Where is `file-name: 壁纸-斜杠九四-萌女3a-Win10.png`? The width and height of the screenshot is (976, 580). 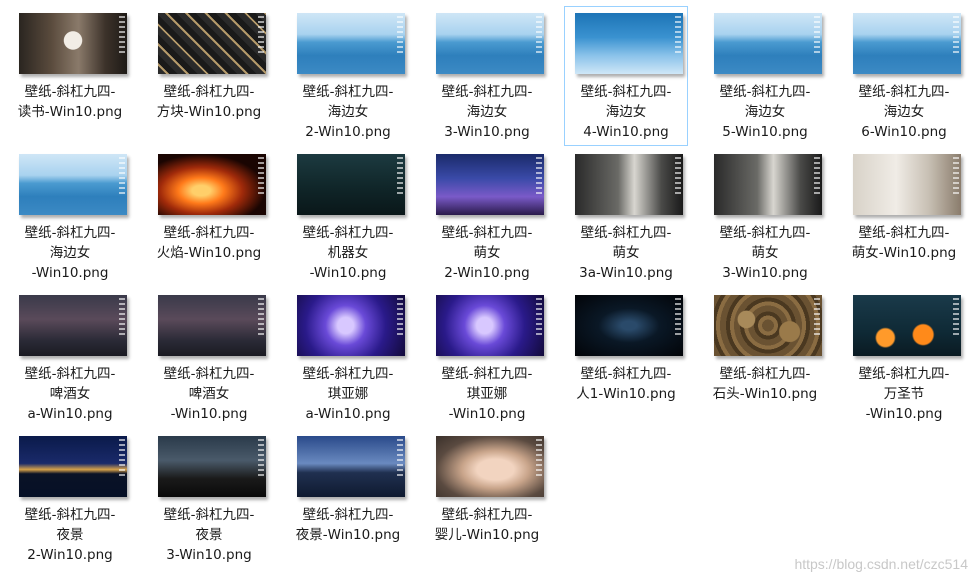
file-name: 壁纸-斜杠九四-萌女3a-Win10.png is located at coordinates (626, 253).